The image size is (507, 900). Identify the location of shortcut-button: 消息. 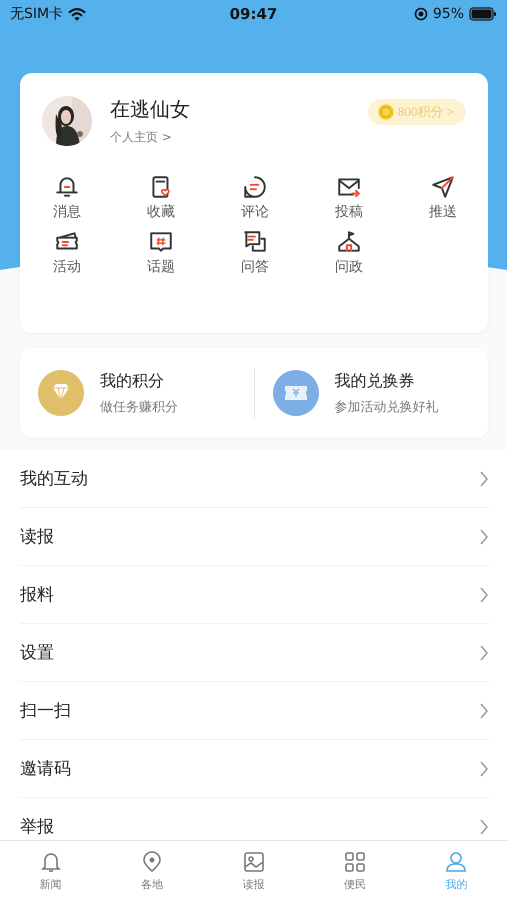
(67, 197).